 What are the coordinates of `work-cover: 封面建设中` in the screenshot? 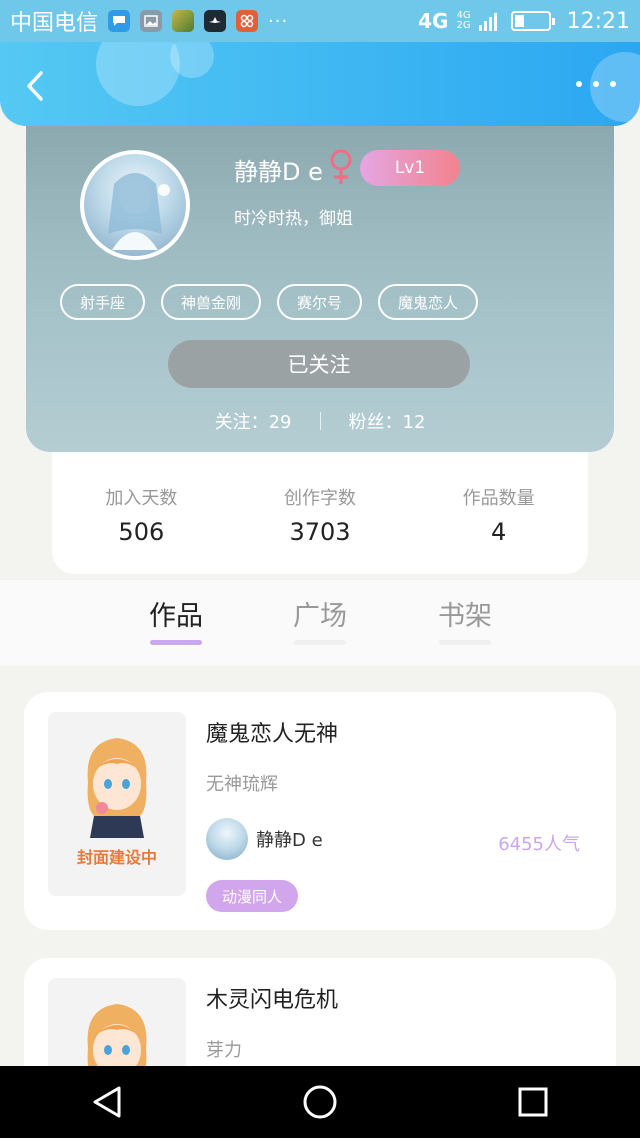 It's located at (117, 804).